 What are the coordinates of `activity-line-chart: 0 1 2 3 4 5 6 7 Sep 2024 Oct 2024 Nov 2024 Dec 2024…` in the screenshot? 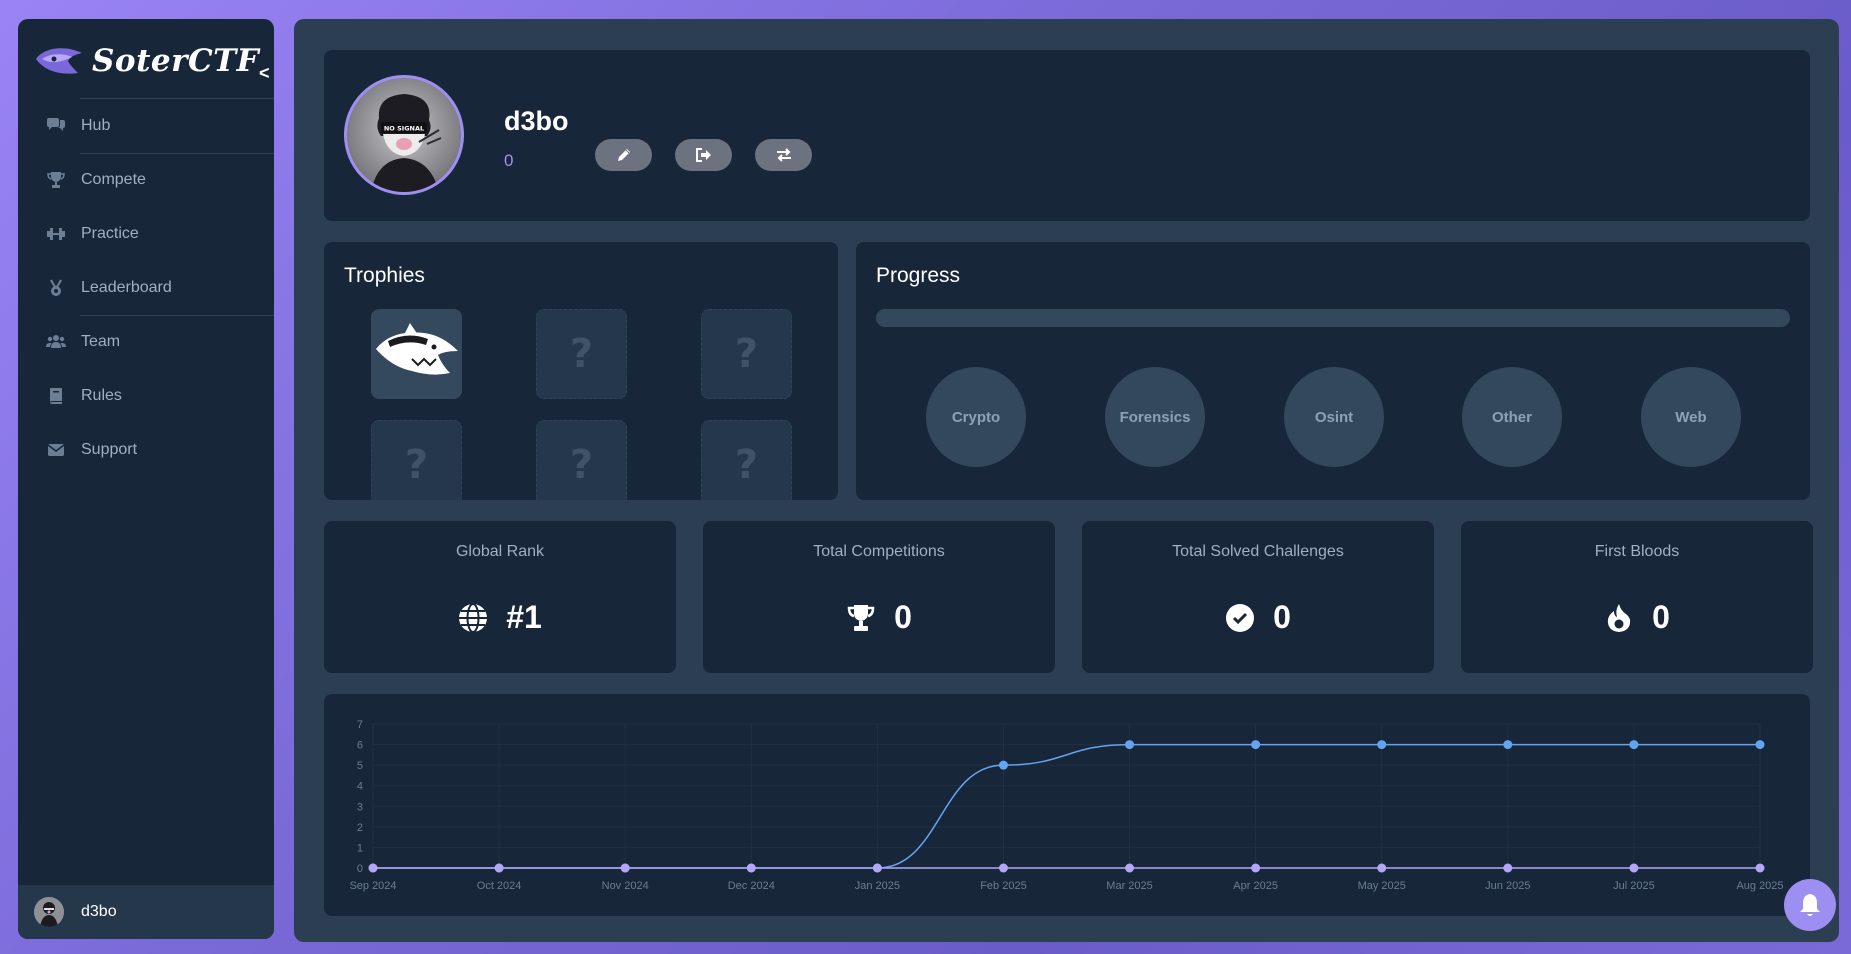 It's located at (1066, 805).